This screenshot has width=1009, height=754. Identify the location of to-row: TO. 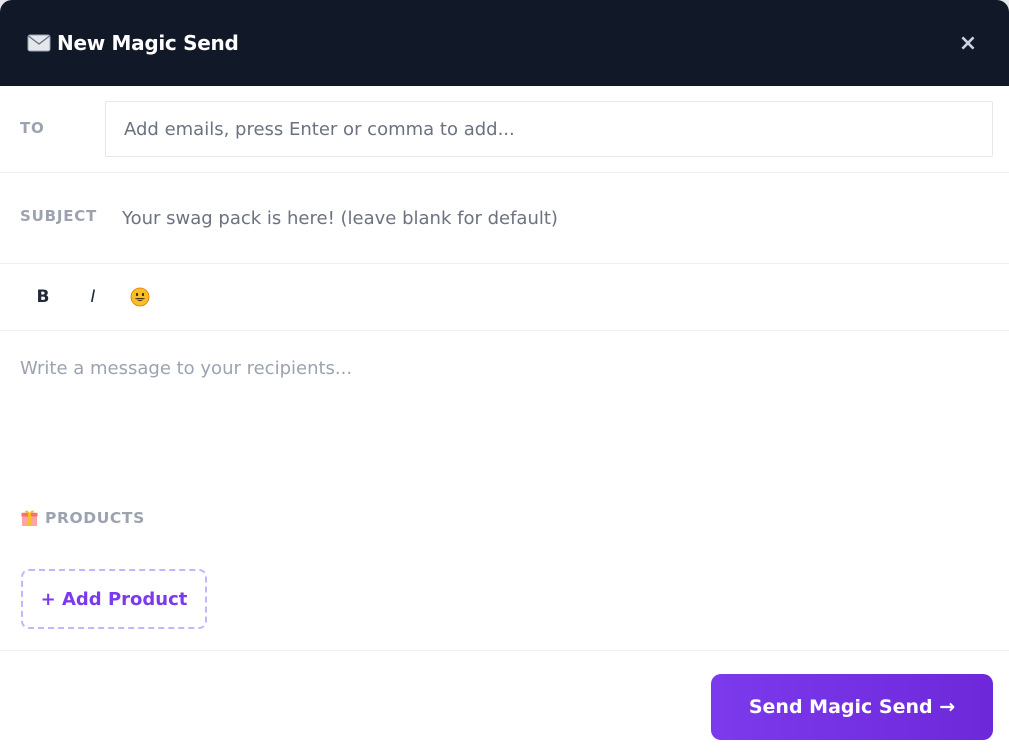
(504, 129).